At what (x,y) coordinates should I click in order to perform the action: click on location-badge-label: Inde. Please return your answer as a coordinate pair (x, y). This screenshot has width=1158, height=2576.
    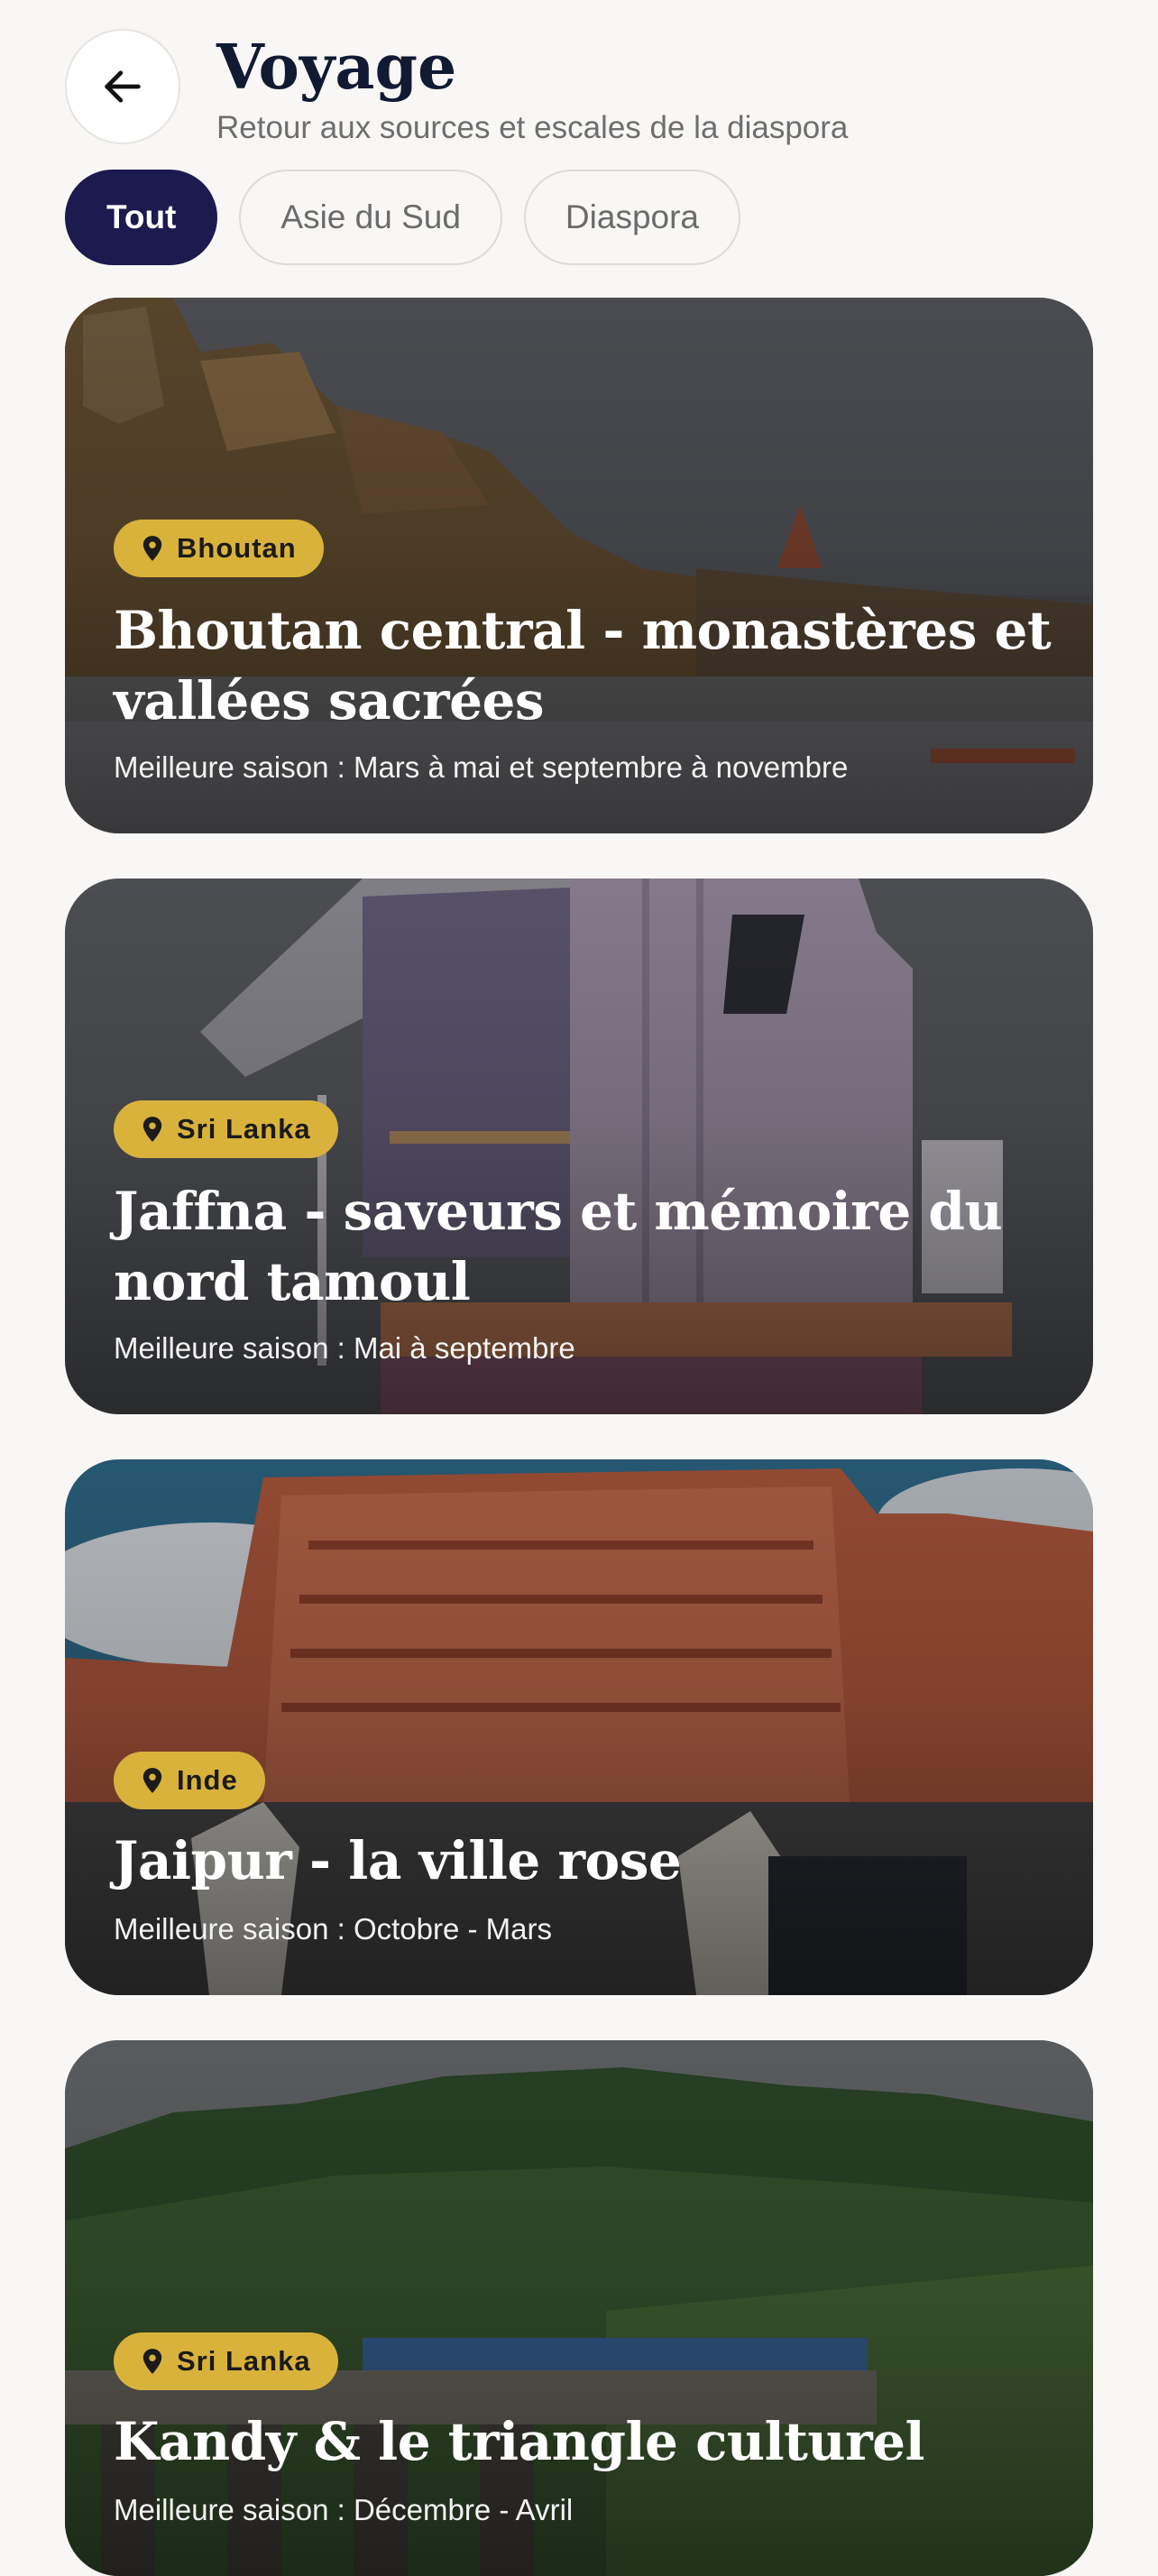
    Looking at the image, I should click on (207, 1780).